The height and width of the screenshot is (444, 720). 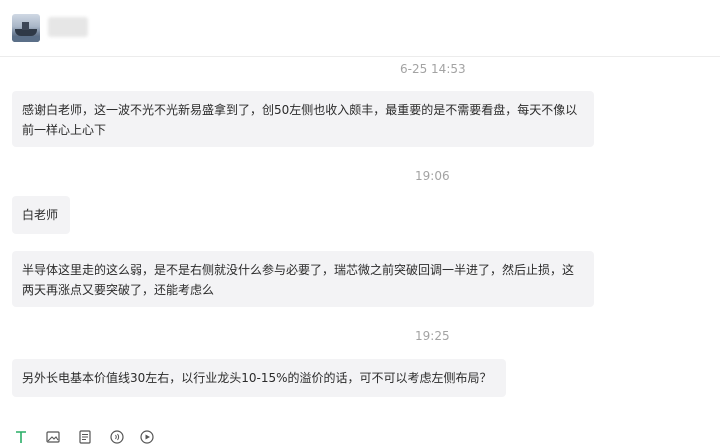 I want to click on image-icon, so click(x=53, y=437).